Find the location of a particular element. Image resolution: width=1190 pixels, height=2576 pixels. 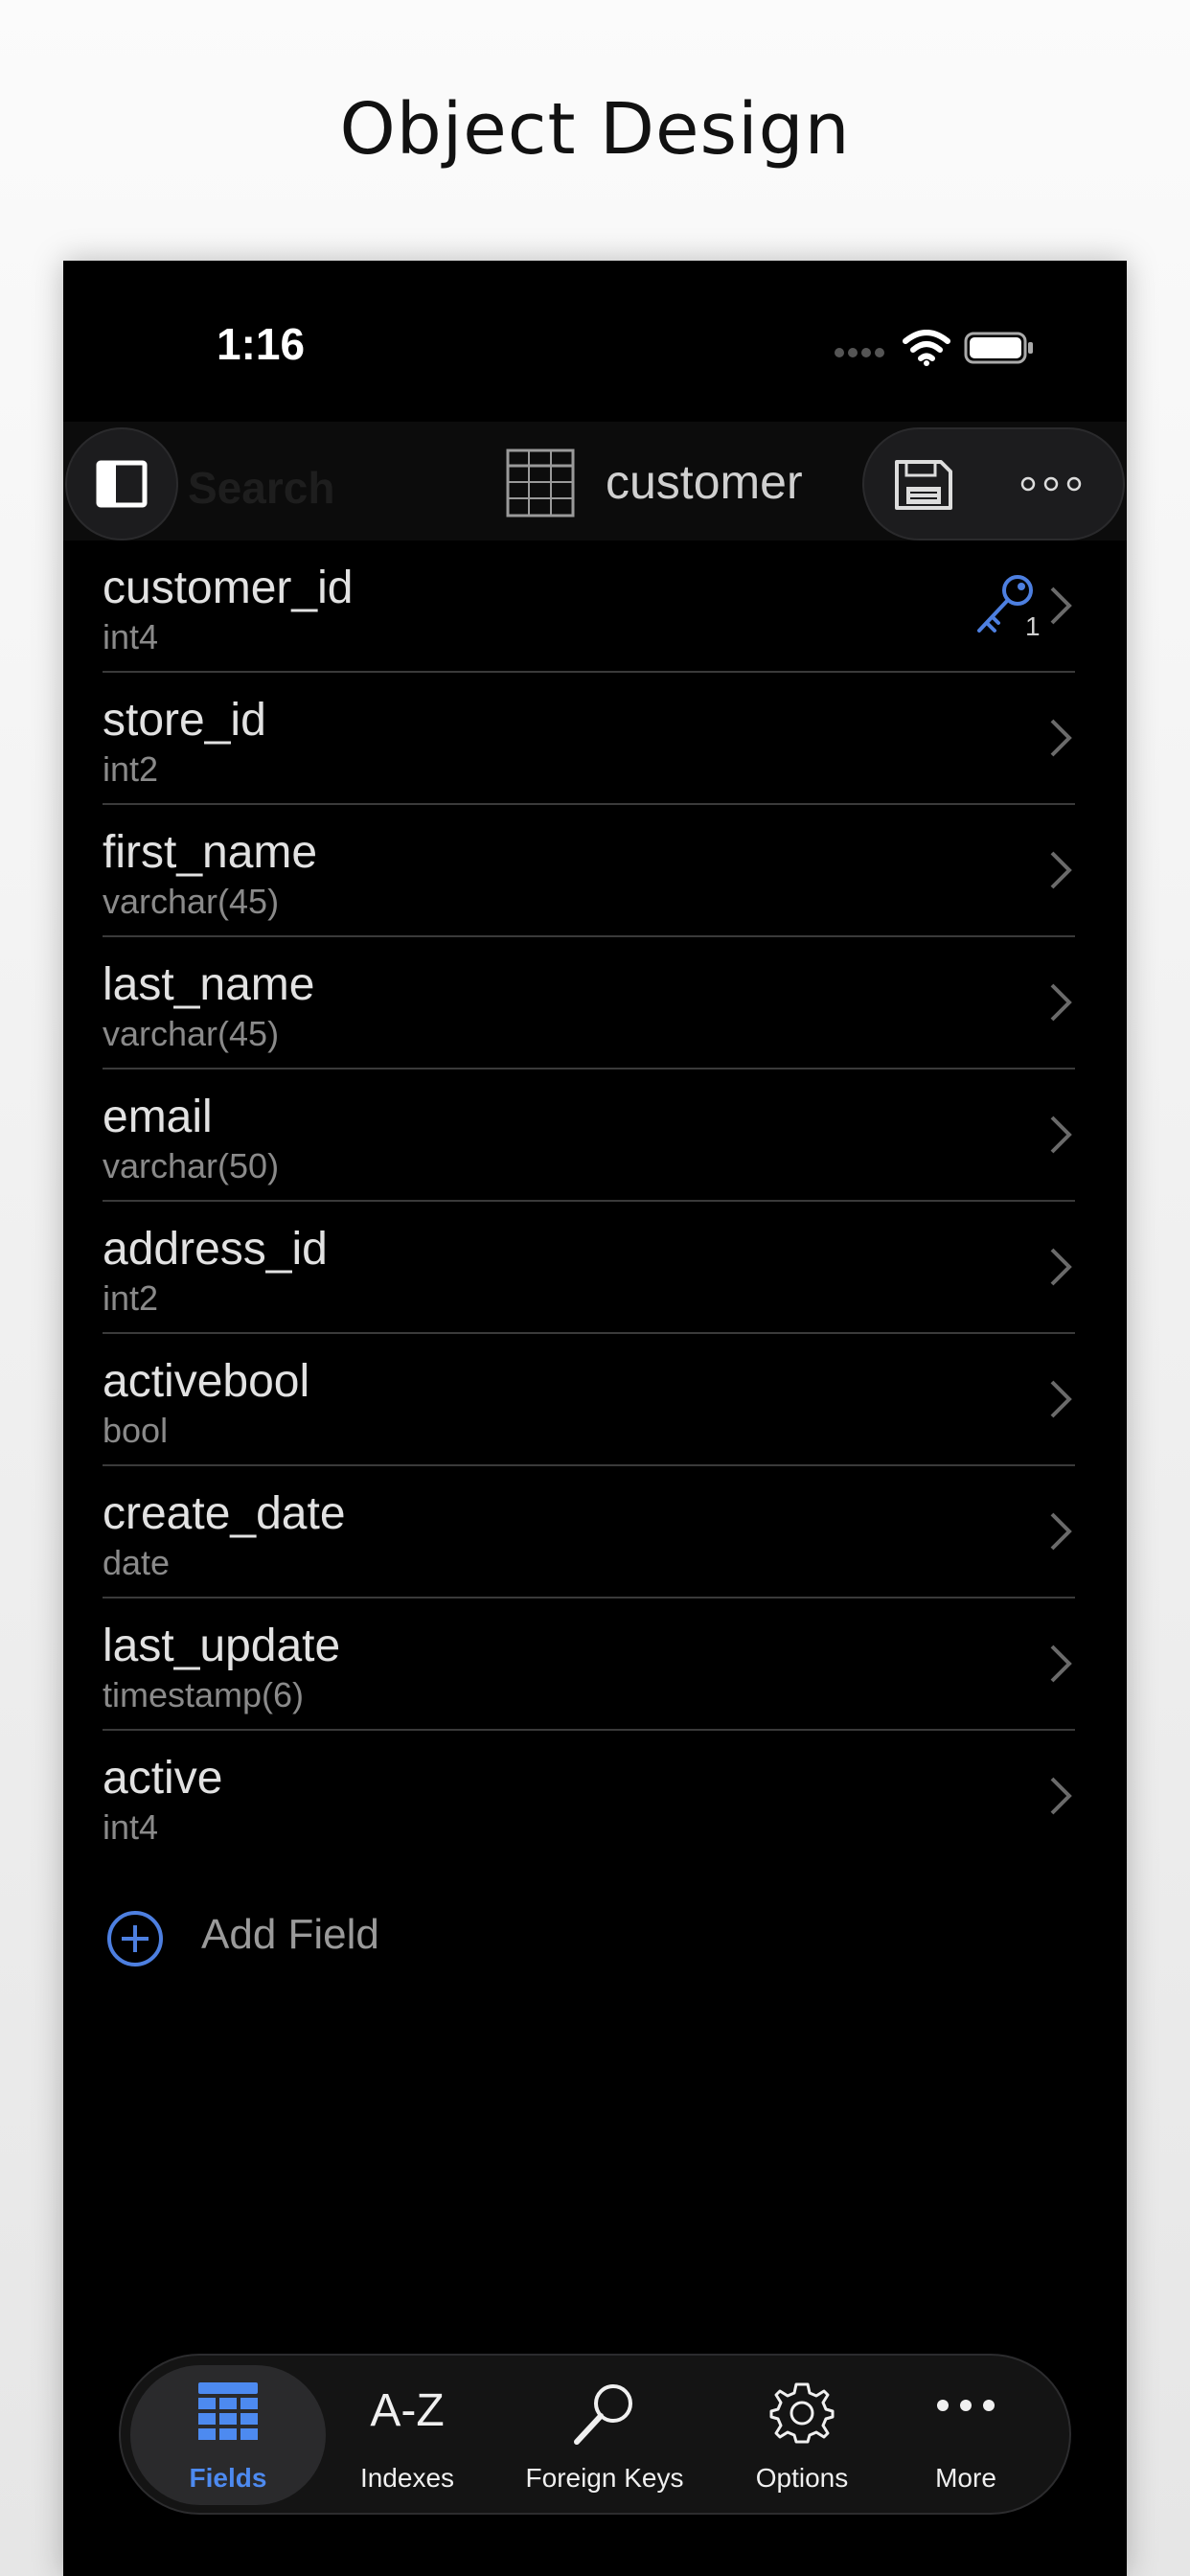

add-circle-icon is located at coordinates (135, 1938).